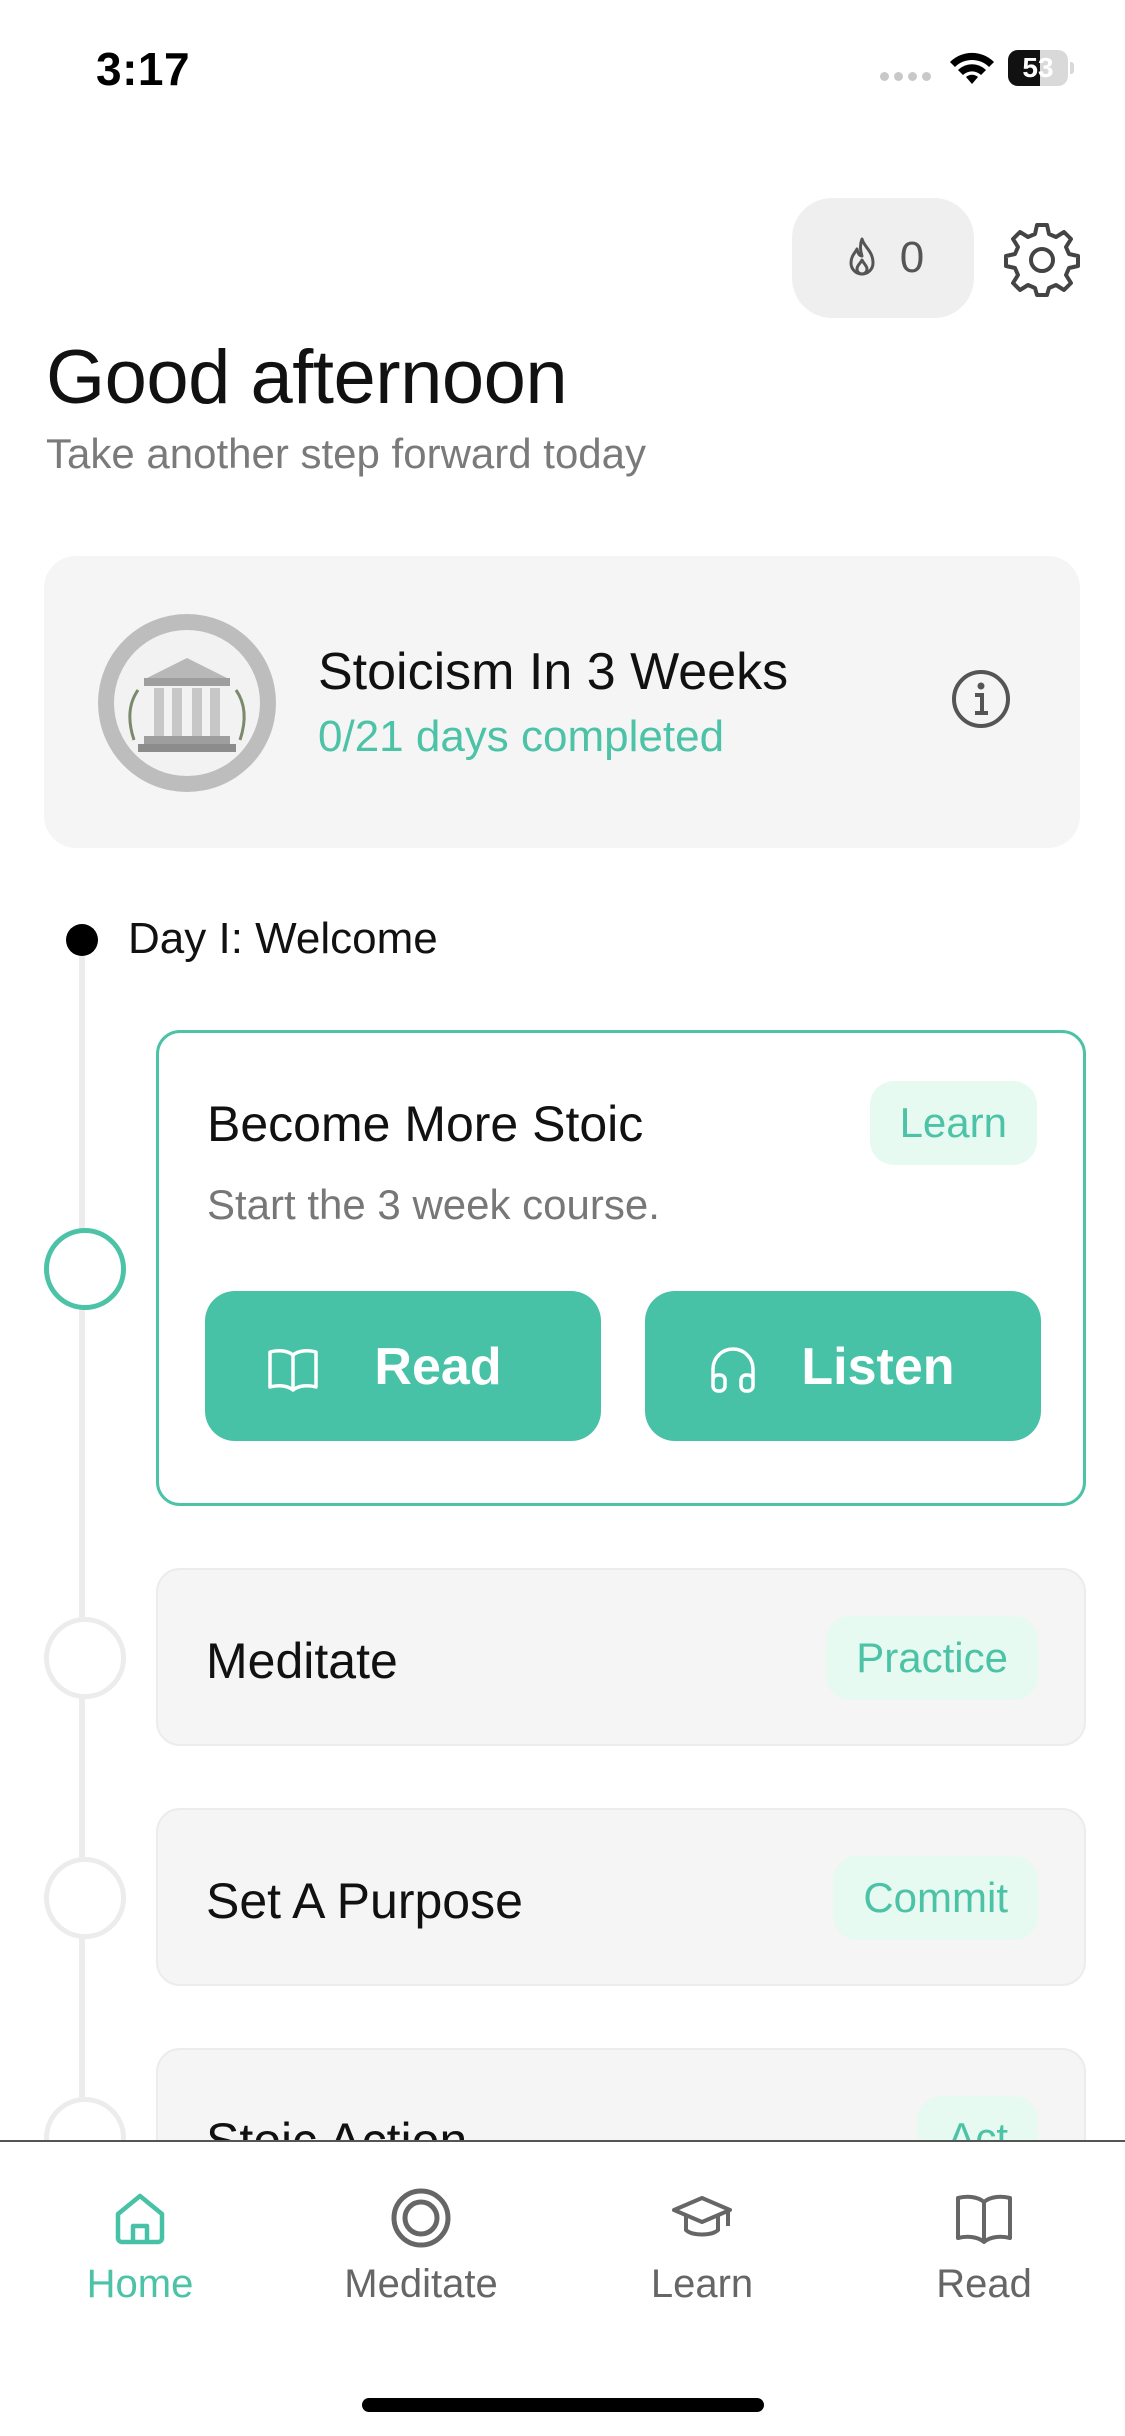 Image resolution: width=1125 pixels, height=2436 pixels. What do you see at coordinates (140, 2219) in the screenshot?
I see `home-icon` at bounding box center [140, 2219].